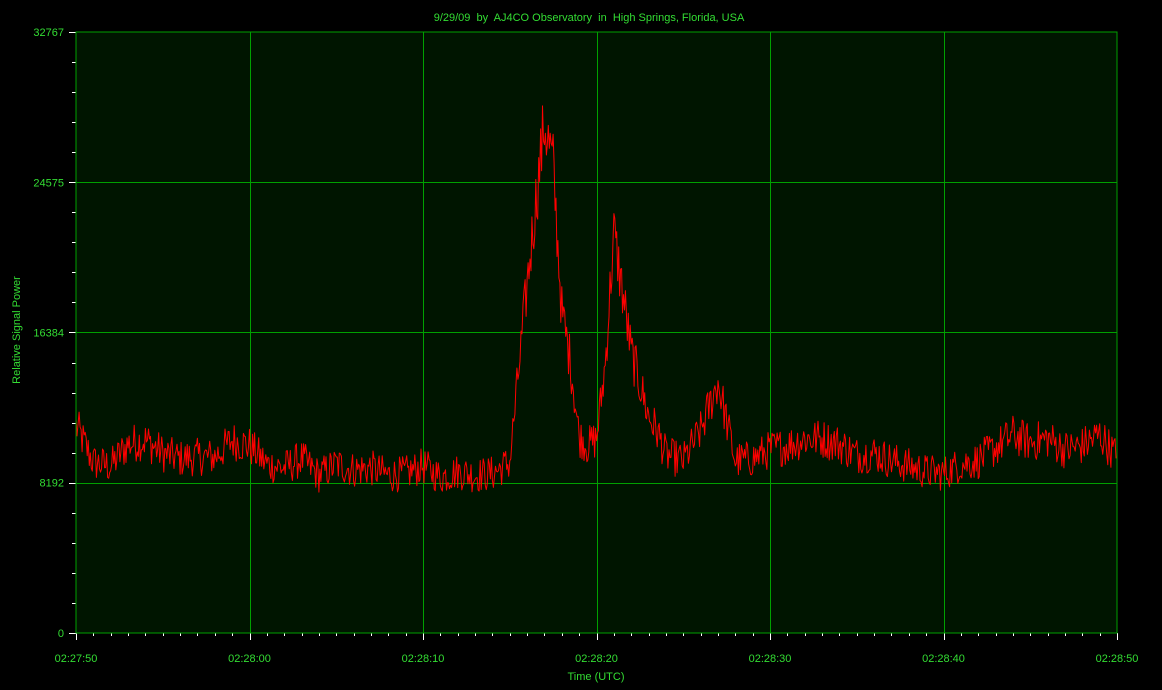 This screenshot has width=1162, height=690. Describe the element at coordinates (595, 677) in the screenshot. I see `x-axis-title: Time (UTC)` at that location.